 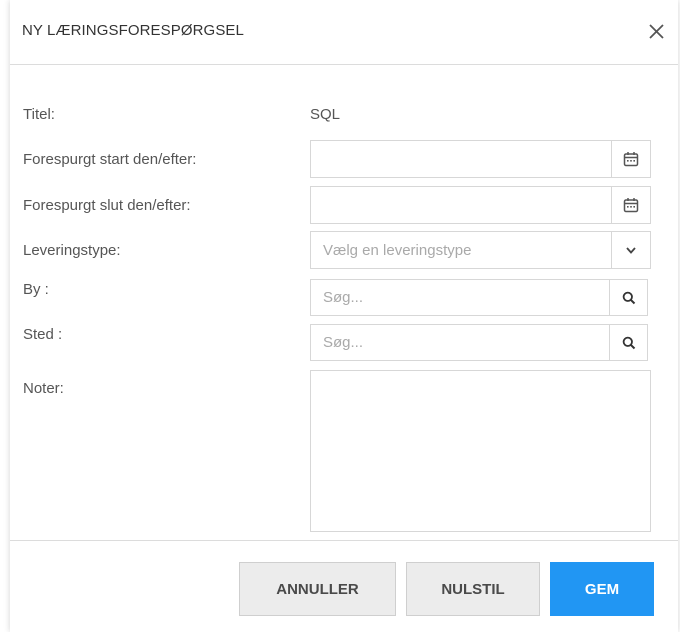 I want to click on title-label: Titel:, so click(x=39, y=114).